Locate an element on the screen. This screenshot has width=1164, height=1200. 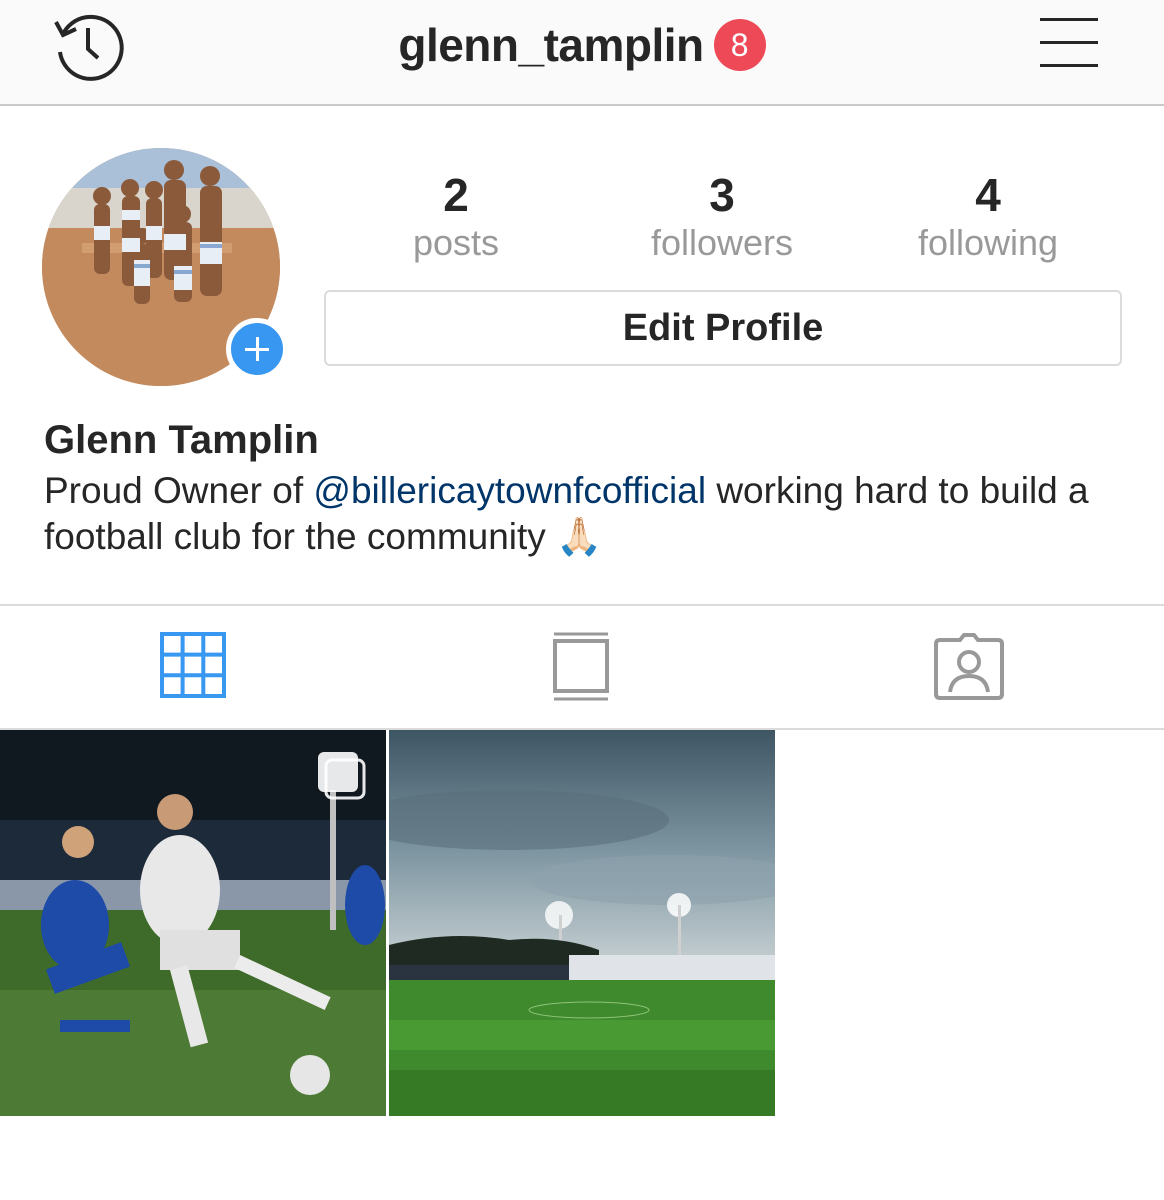
football-match-photo is located at coordinates (193, 923).